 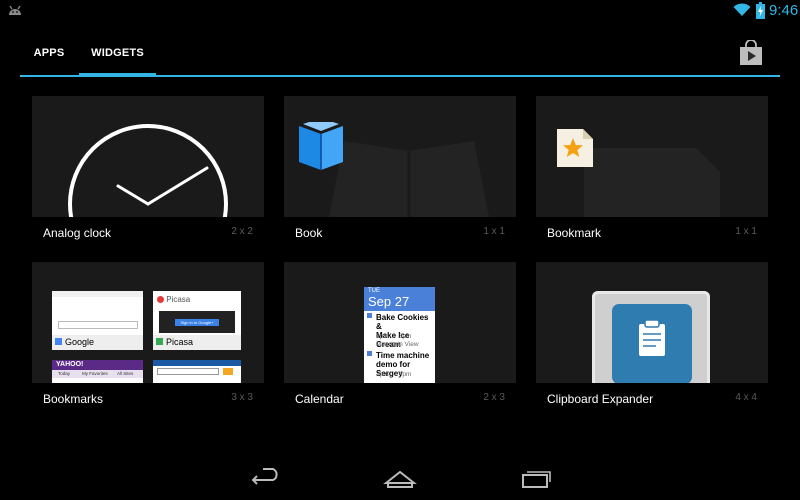 I want to click on event-time: 2pm → 3pm, so click(x=394, y=336).